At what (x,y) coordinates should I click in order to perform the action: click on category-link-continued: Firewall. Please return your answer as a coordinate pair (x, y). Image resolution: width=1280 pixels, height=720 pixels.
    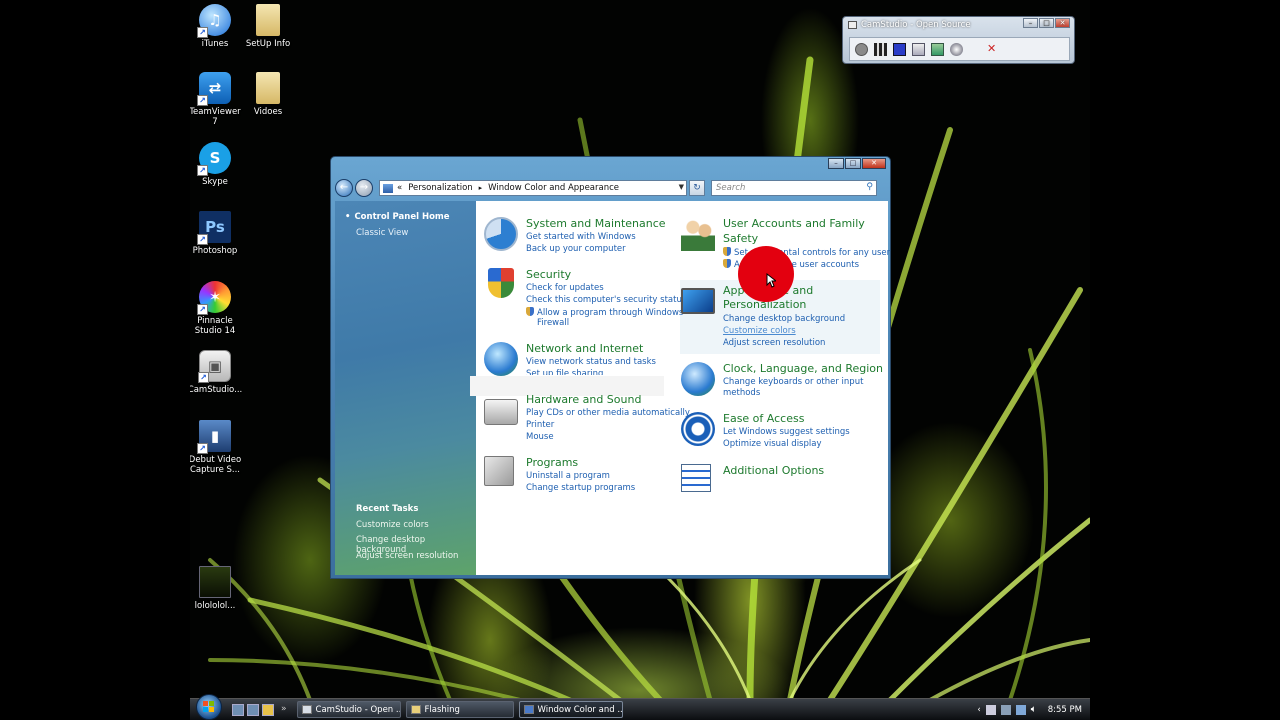
    Looking at the image, I should click on (553, 323).